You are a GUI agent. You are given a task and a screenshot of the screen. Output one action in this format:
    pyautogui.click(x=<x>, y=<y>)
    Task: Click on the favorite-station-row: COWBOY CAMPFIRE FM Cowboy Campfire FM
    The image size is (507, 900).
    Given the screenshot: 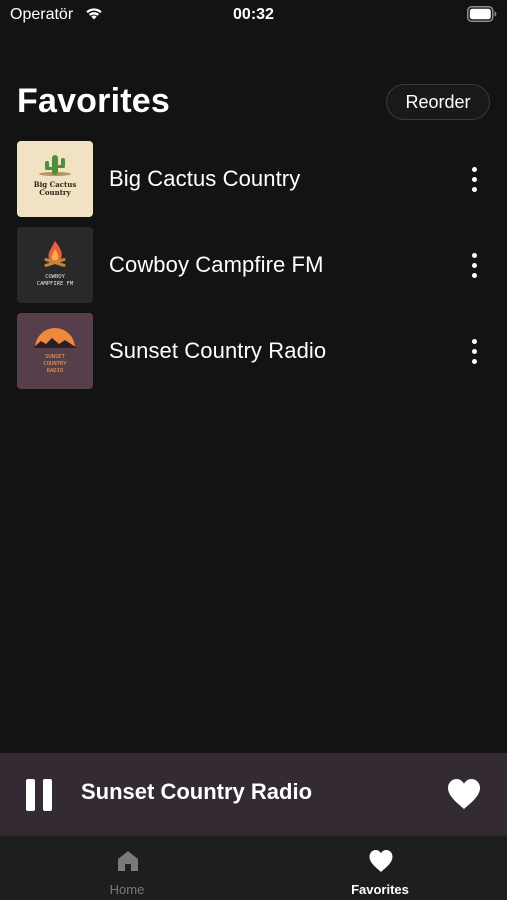 What is the action you would take?
    pyautogui.click(x=253, y=269)
    